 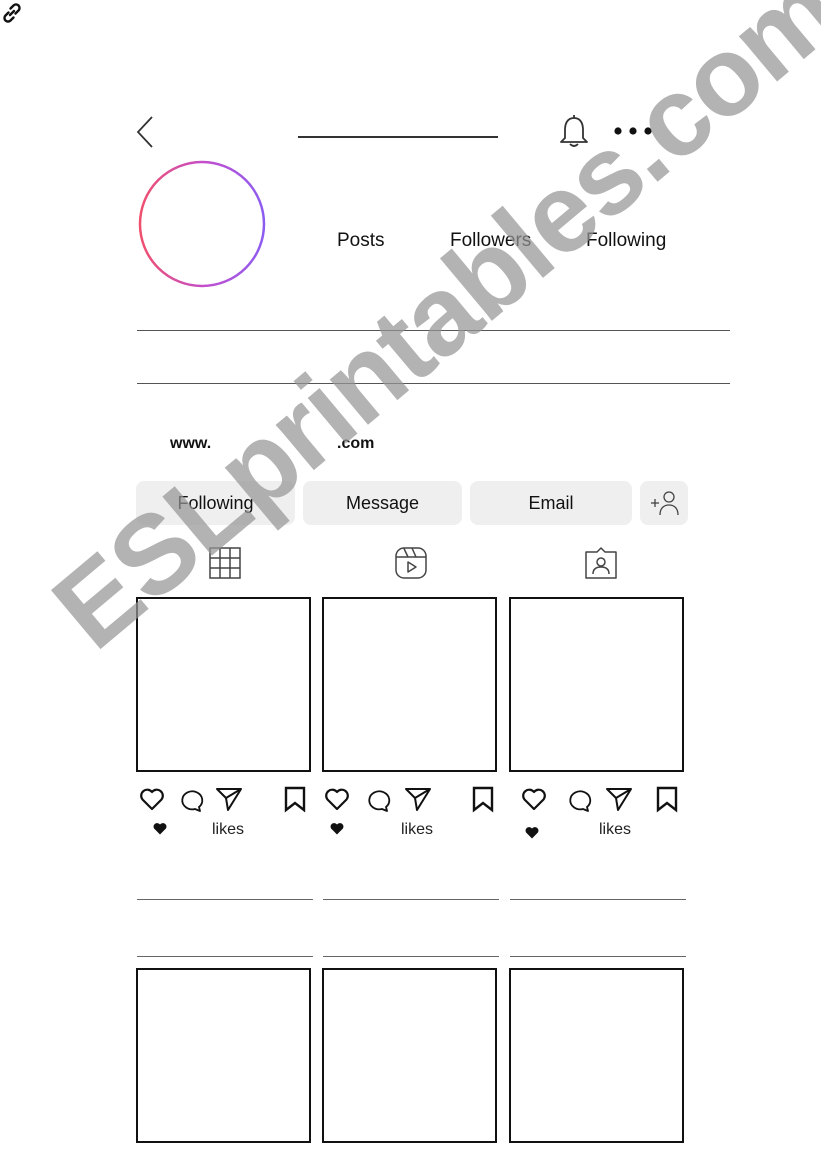 I want to click on website-prefix: www., so click(x=190, y=444).